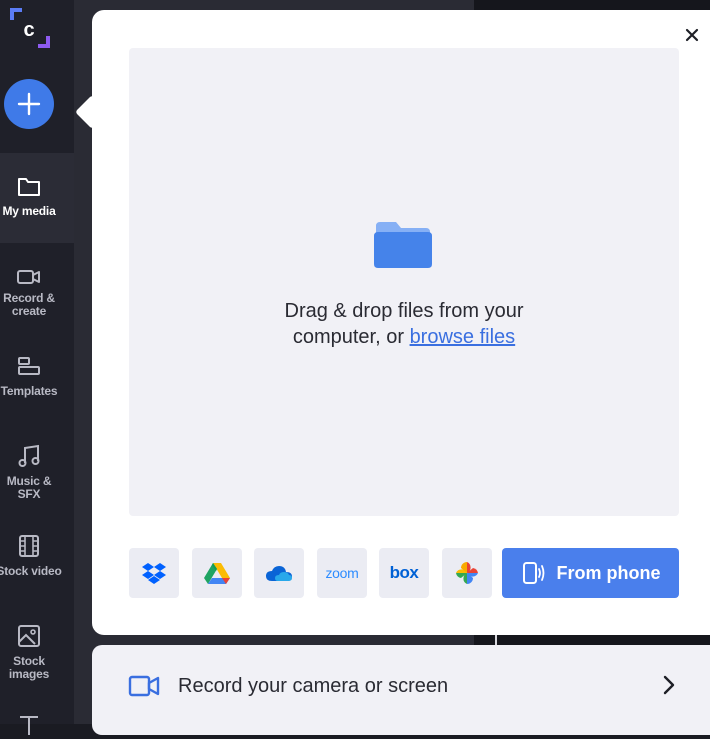  I want to click on onedrive-button, so click(279, 573).